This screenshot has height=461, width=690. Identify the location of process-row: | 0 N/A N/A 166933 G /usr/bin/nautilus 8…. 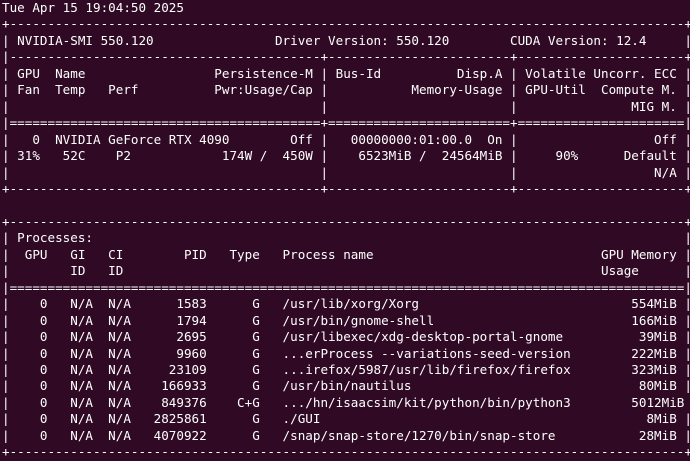
(346, 386).